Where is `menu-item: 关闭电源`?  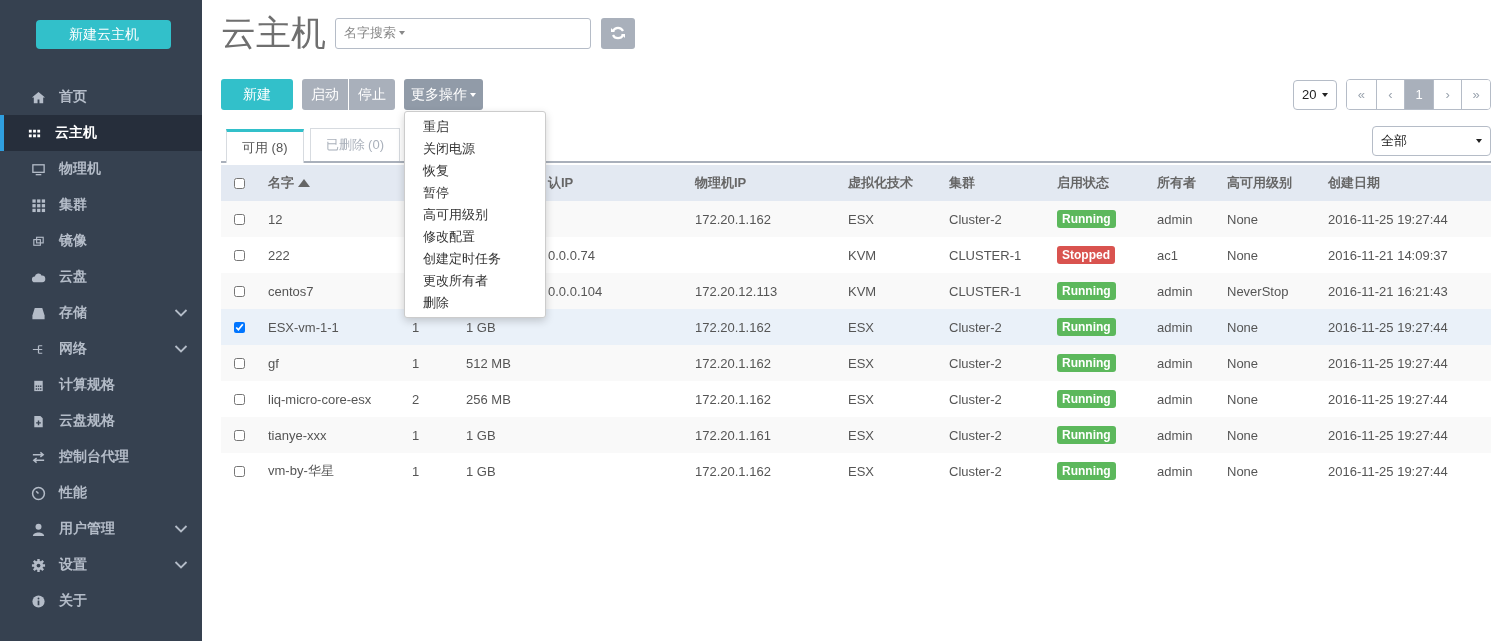 menu-item: 关闭电源 is located at coordinates (475, 149).